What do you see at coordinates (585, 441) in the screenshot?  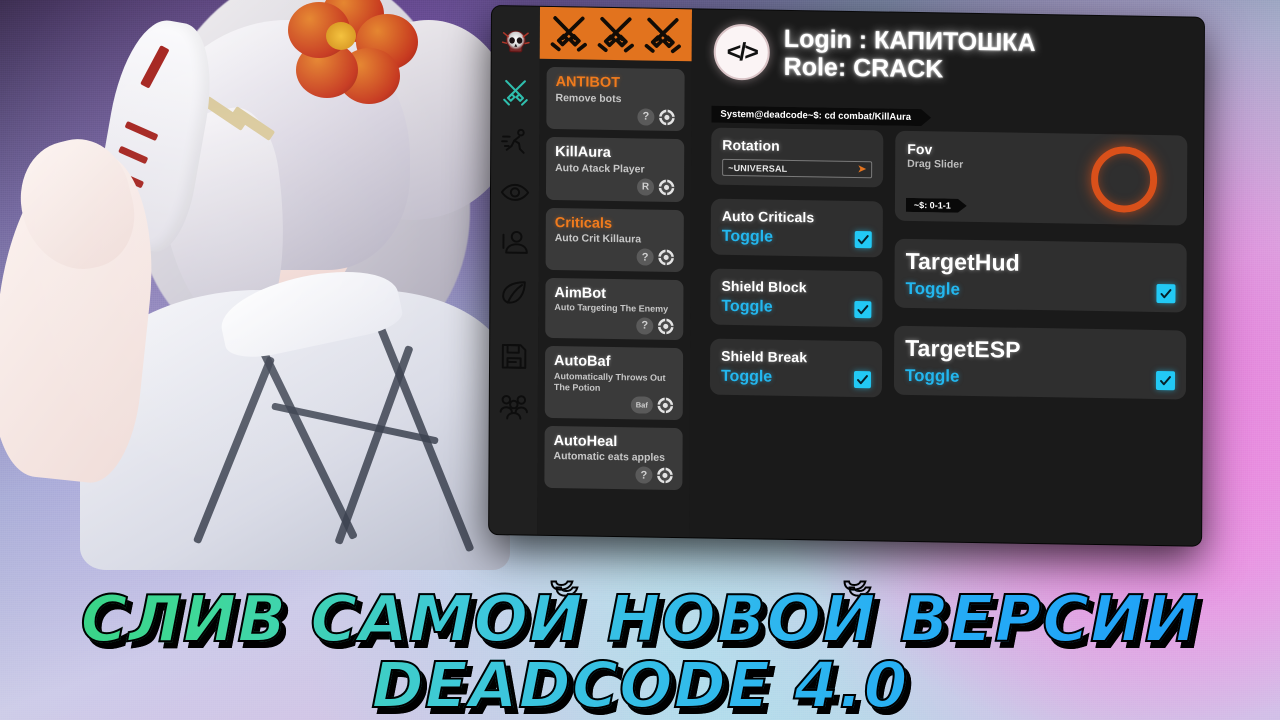 I see `module-title: AutoHeal` at bounding box center [585, 441].